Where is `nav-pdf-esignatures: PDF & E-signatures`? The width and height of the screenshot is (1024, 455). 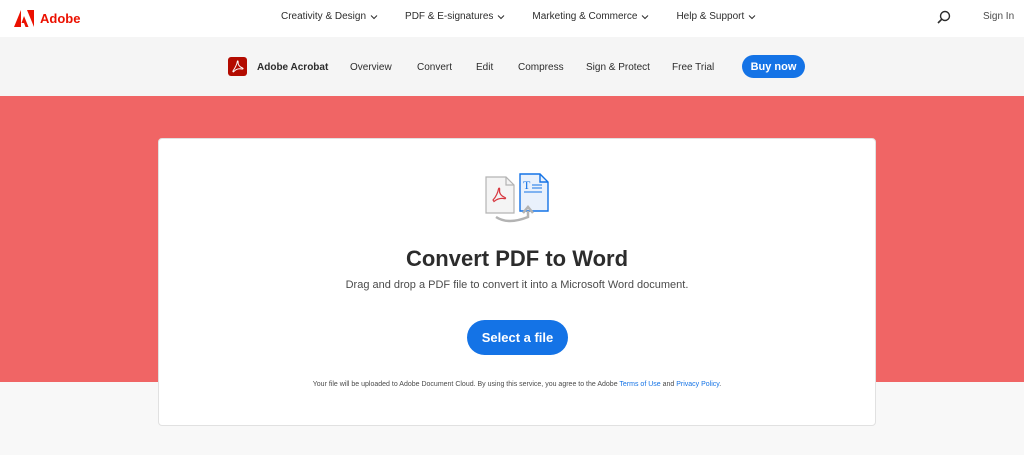 nav-pdf-esignatures: PDF & E-signatures is located at coordinates (455, 16).